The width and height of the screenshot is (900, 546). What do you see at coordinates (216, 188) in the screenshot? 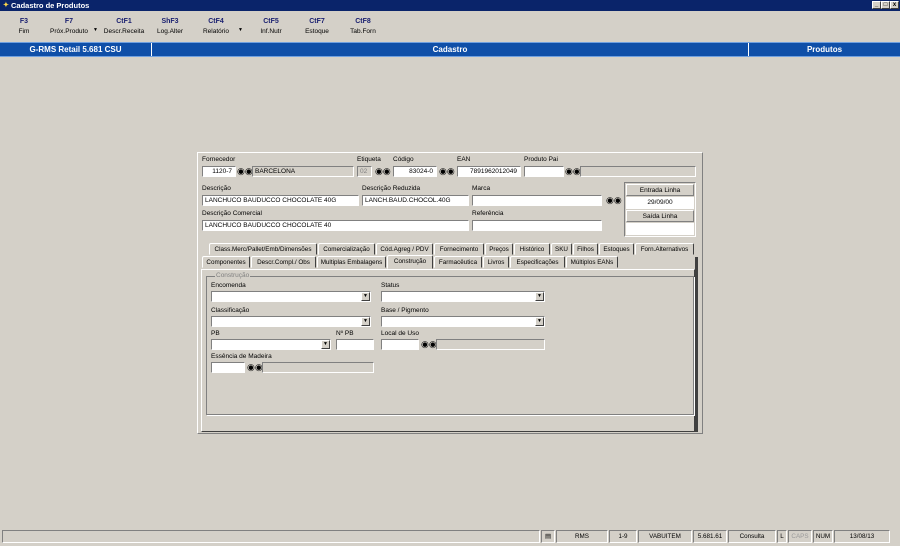
I see `descricao-label: Descrição` at bounding box center [216, 188].